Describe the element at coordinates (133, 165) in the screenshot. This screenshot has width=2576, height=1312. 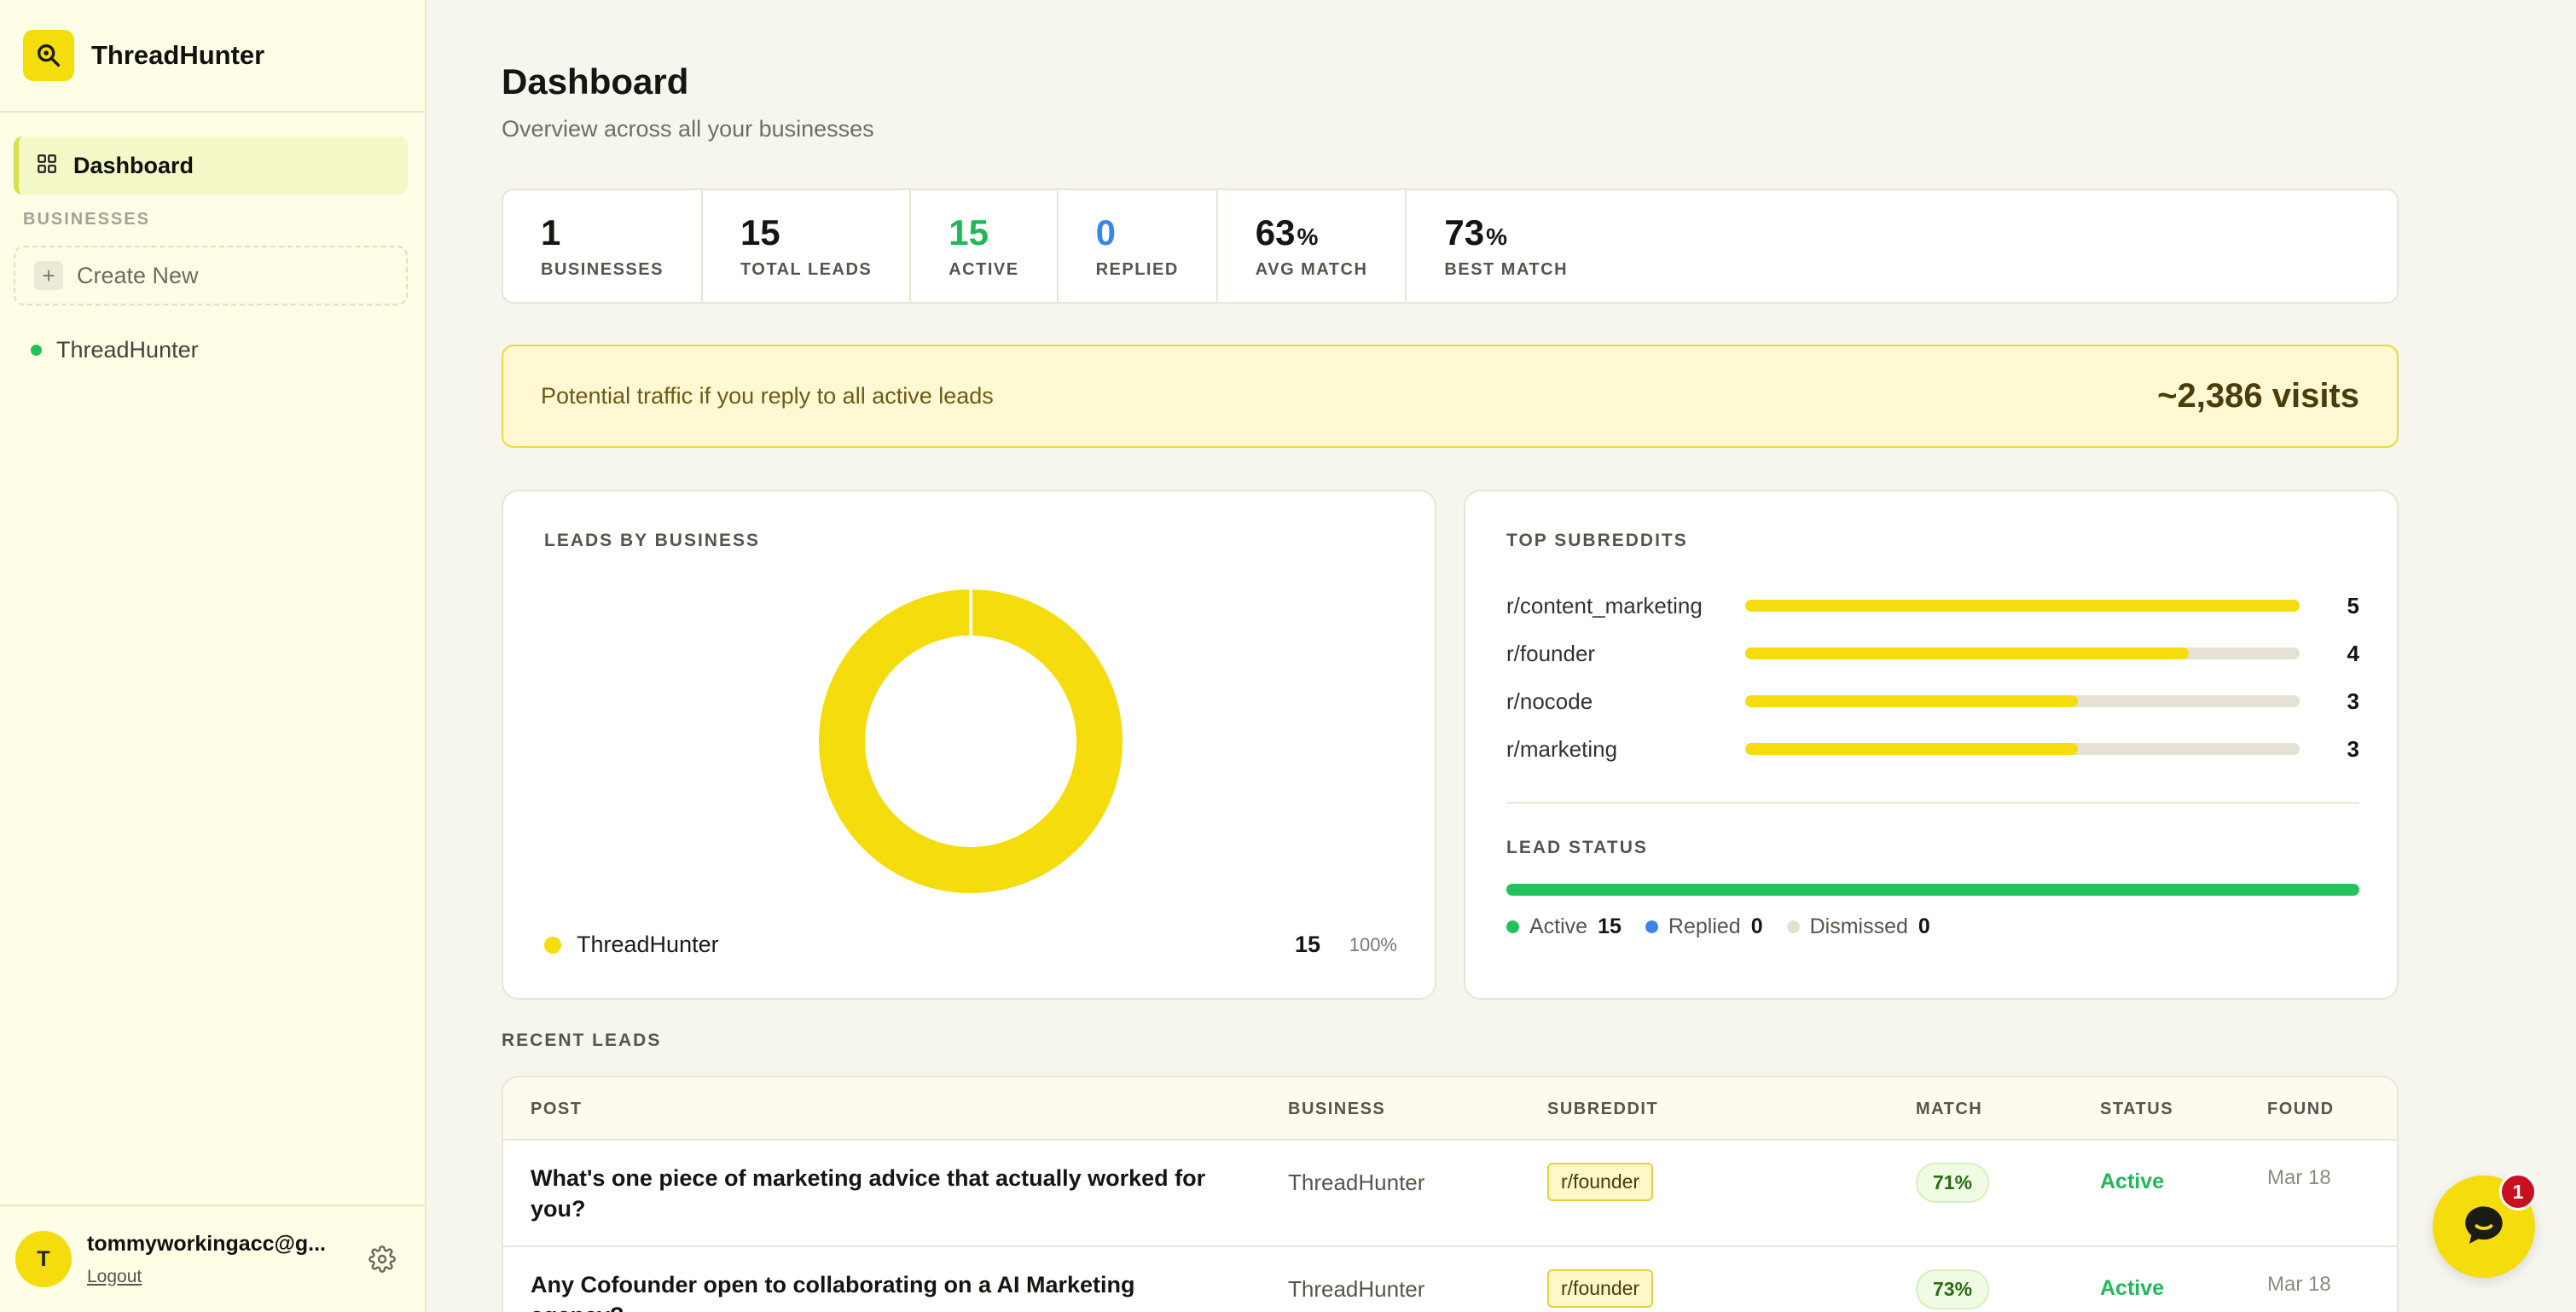
I see `sidebar-item-label: Dashboard` at that location.